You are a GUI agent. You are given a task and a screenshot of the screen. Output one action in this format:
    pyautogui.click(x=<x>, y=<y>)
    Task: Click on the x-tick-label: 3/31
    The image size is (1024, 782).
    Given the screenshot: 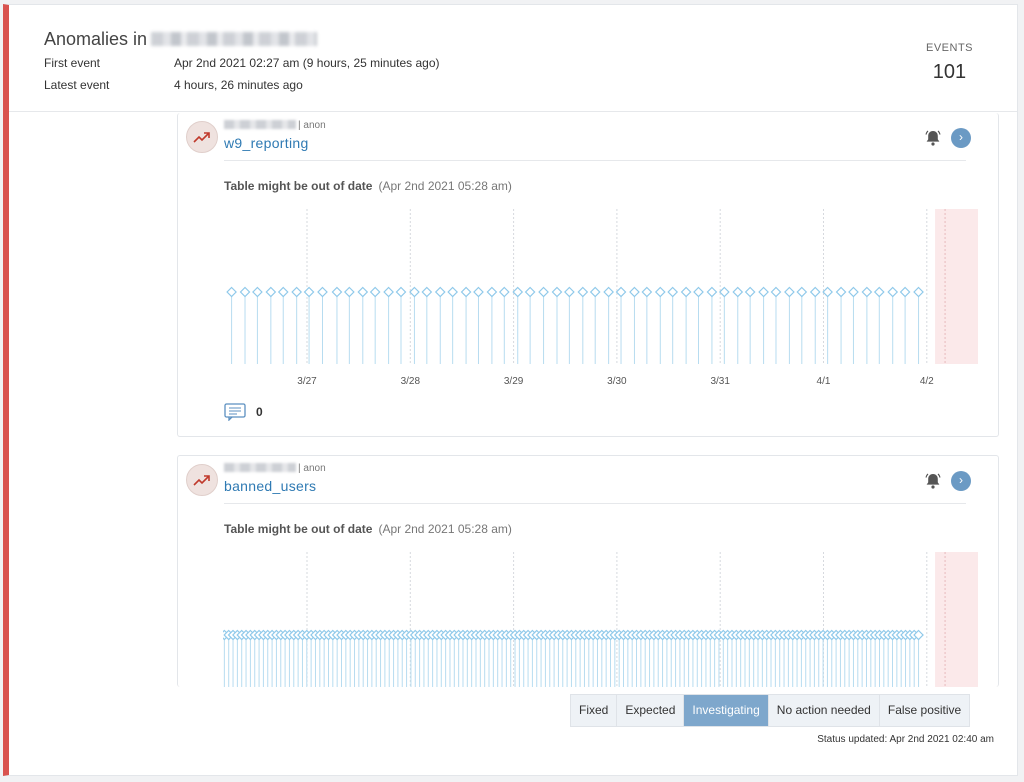 What is the action you would take?
    pyautogui.click(x=720, y=381)
    